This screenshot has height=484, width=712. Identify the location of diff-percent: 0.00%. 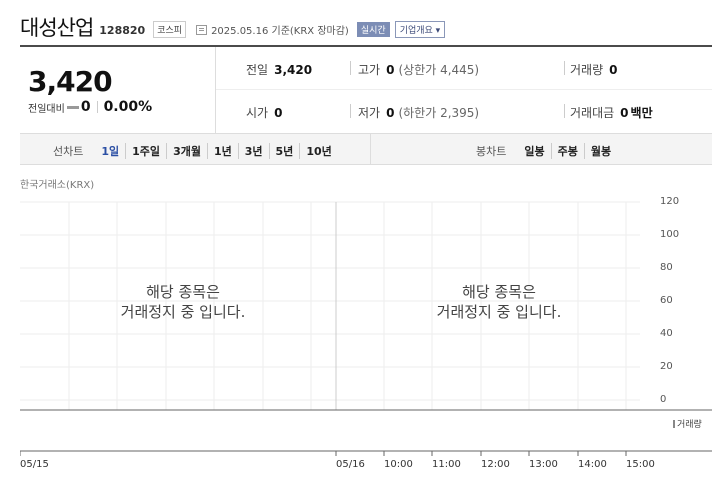
(128, 107).